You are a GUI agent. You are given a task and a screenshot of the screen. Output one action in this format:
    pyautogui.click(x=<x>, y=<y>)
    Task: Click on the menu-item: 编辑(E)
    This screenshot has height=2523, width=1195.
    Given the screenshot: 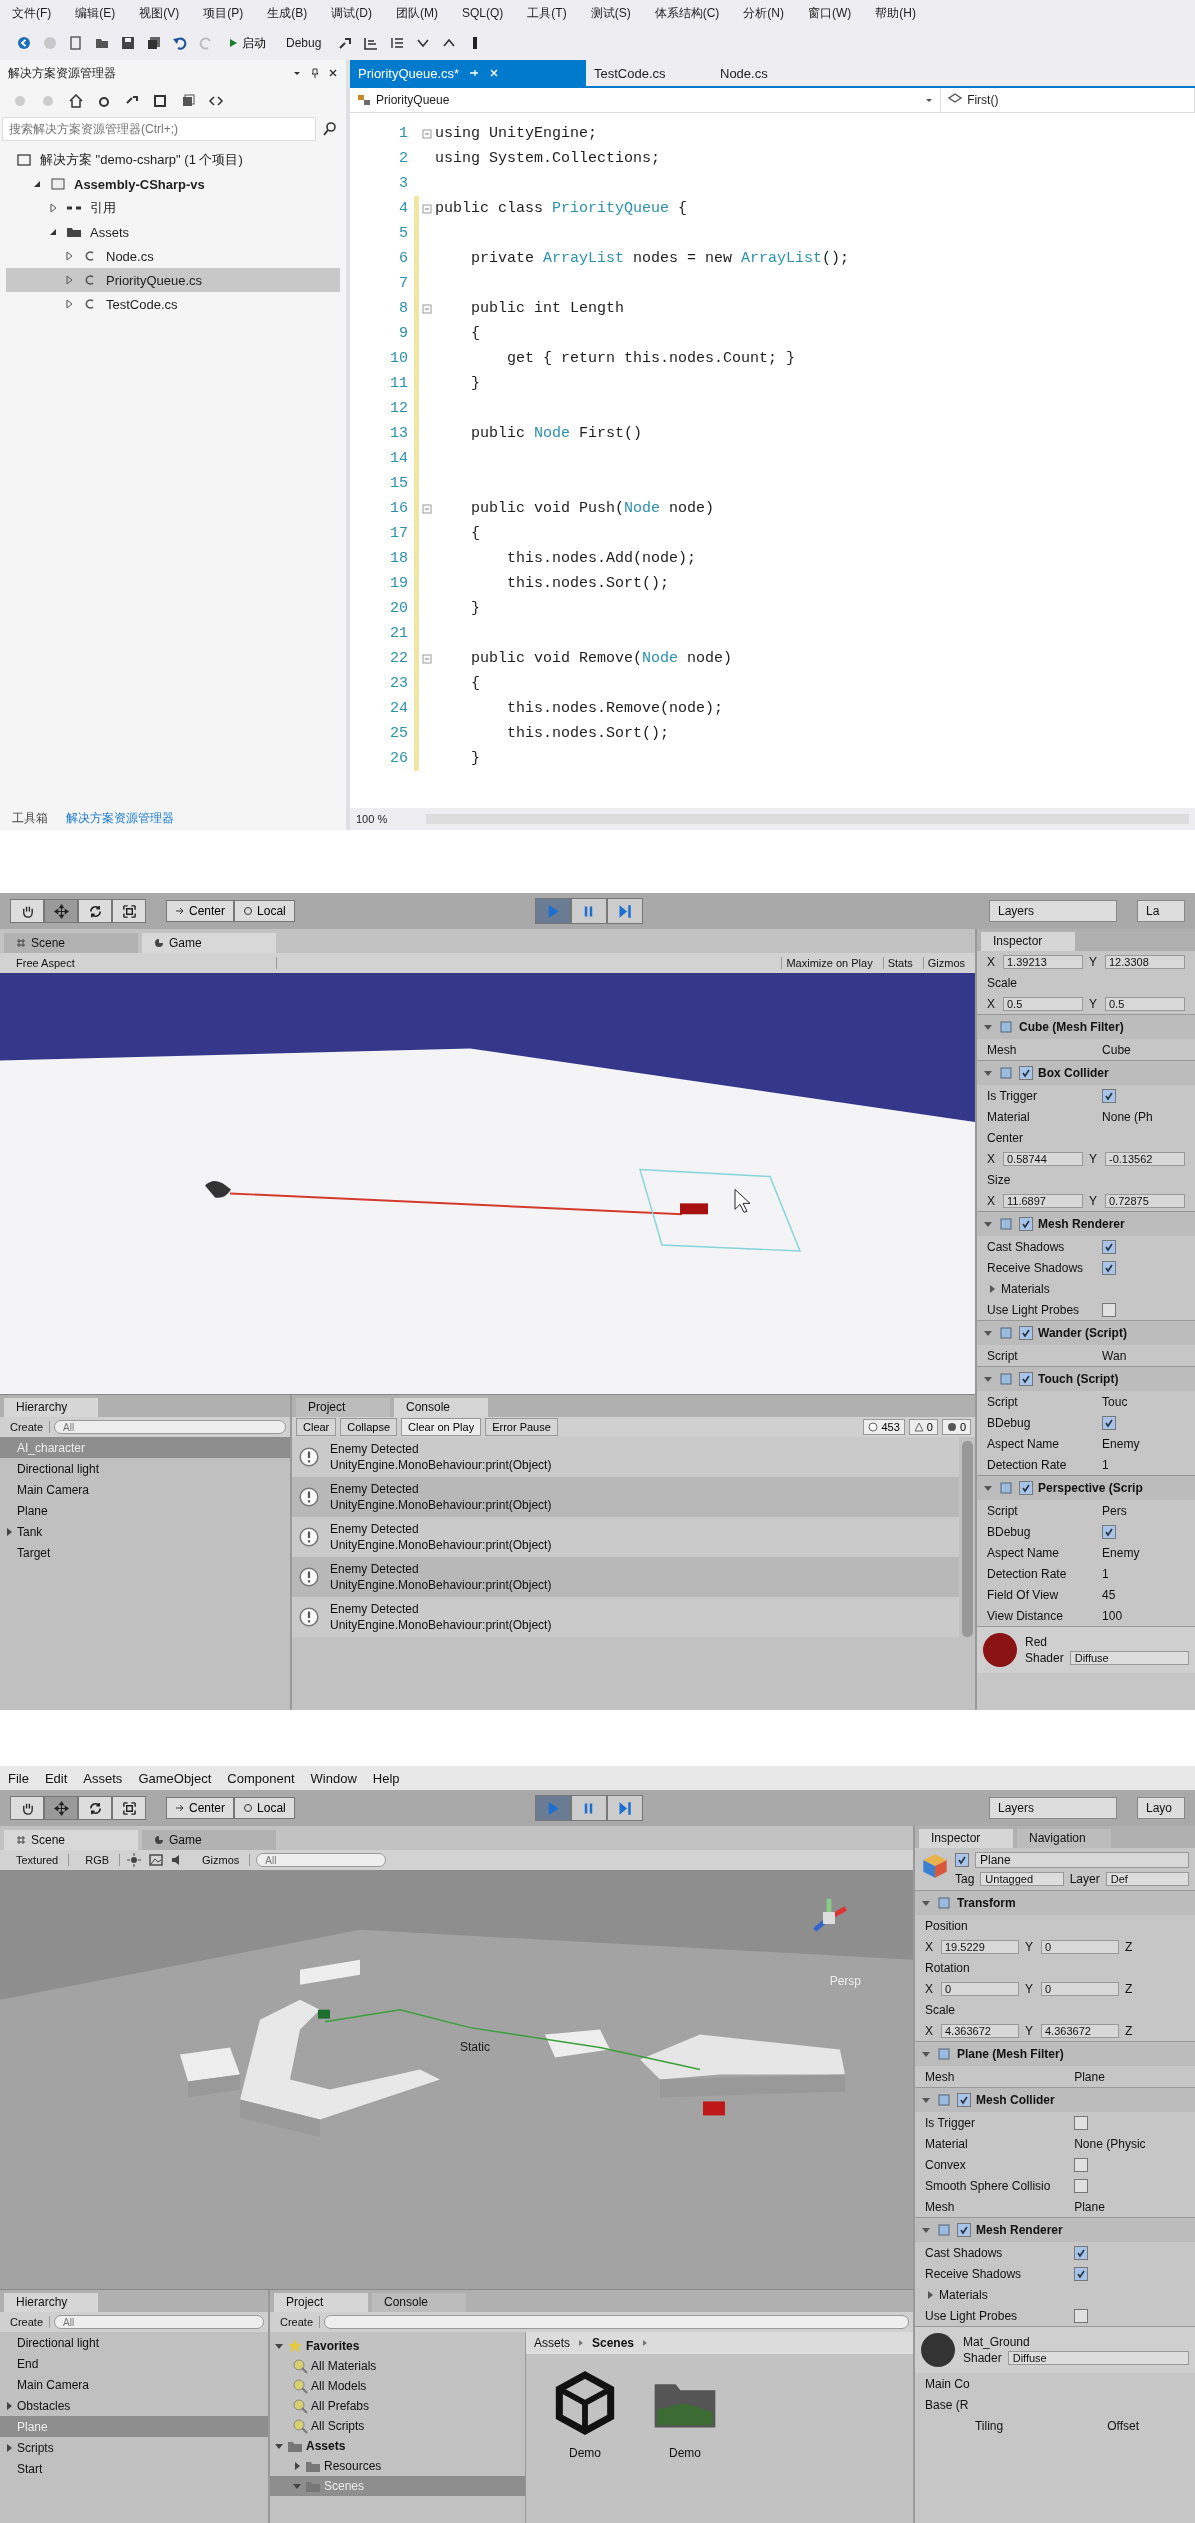 What is the action you would take?
    pyautogui.click(x=95, y=13)
    